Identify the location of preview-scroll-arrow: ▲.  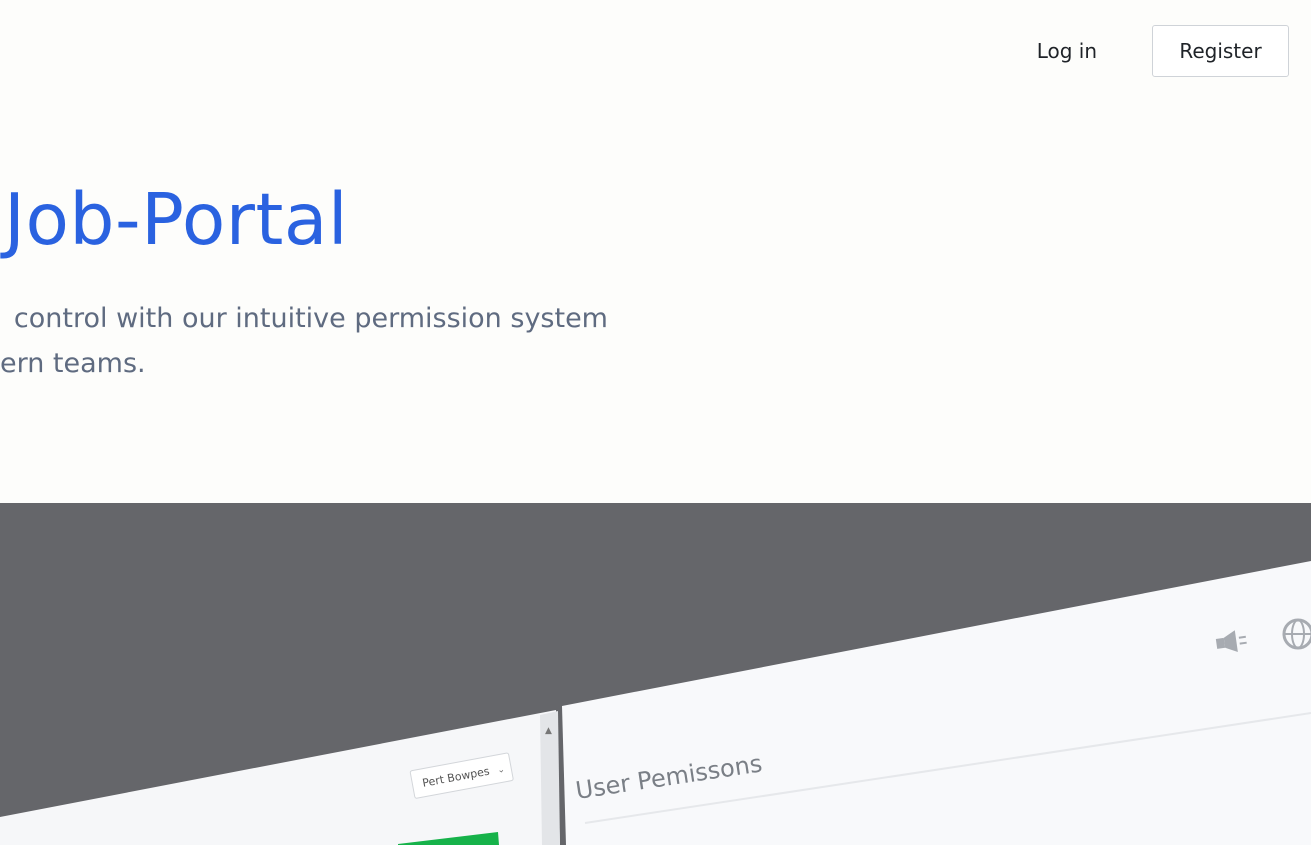
(548, 731).